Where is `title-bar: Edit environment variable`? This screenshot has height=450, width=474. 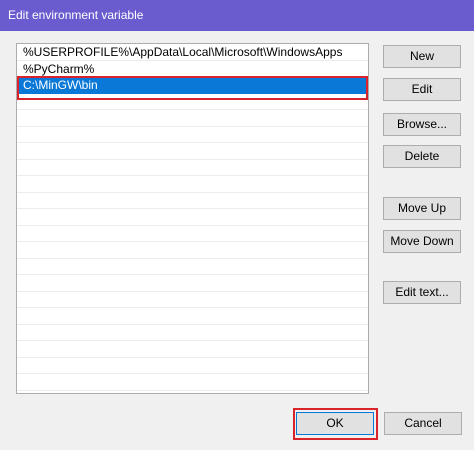 title-bar: Edit environment variable is located at coordinates (237, 15).